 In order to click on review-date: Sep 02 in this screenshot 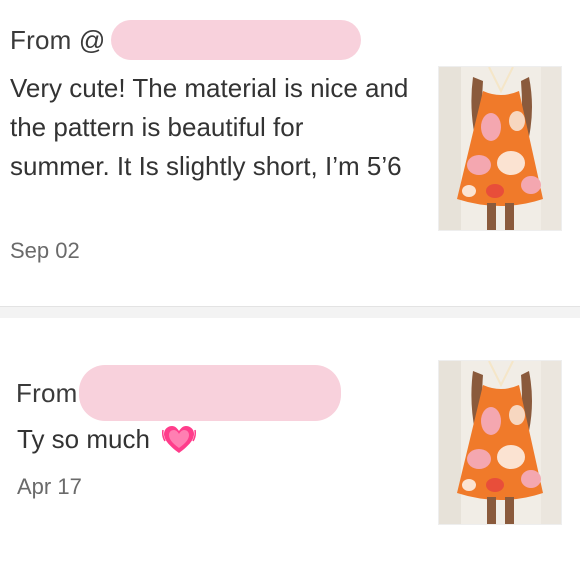, I will do `click(45, 250)`.